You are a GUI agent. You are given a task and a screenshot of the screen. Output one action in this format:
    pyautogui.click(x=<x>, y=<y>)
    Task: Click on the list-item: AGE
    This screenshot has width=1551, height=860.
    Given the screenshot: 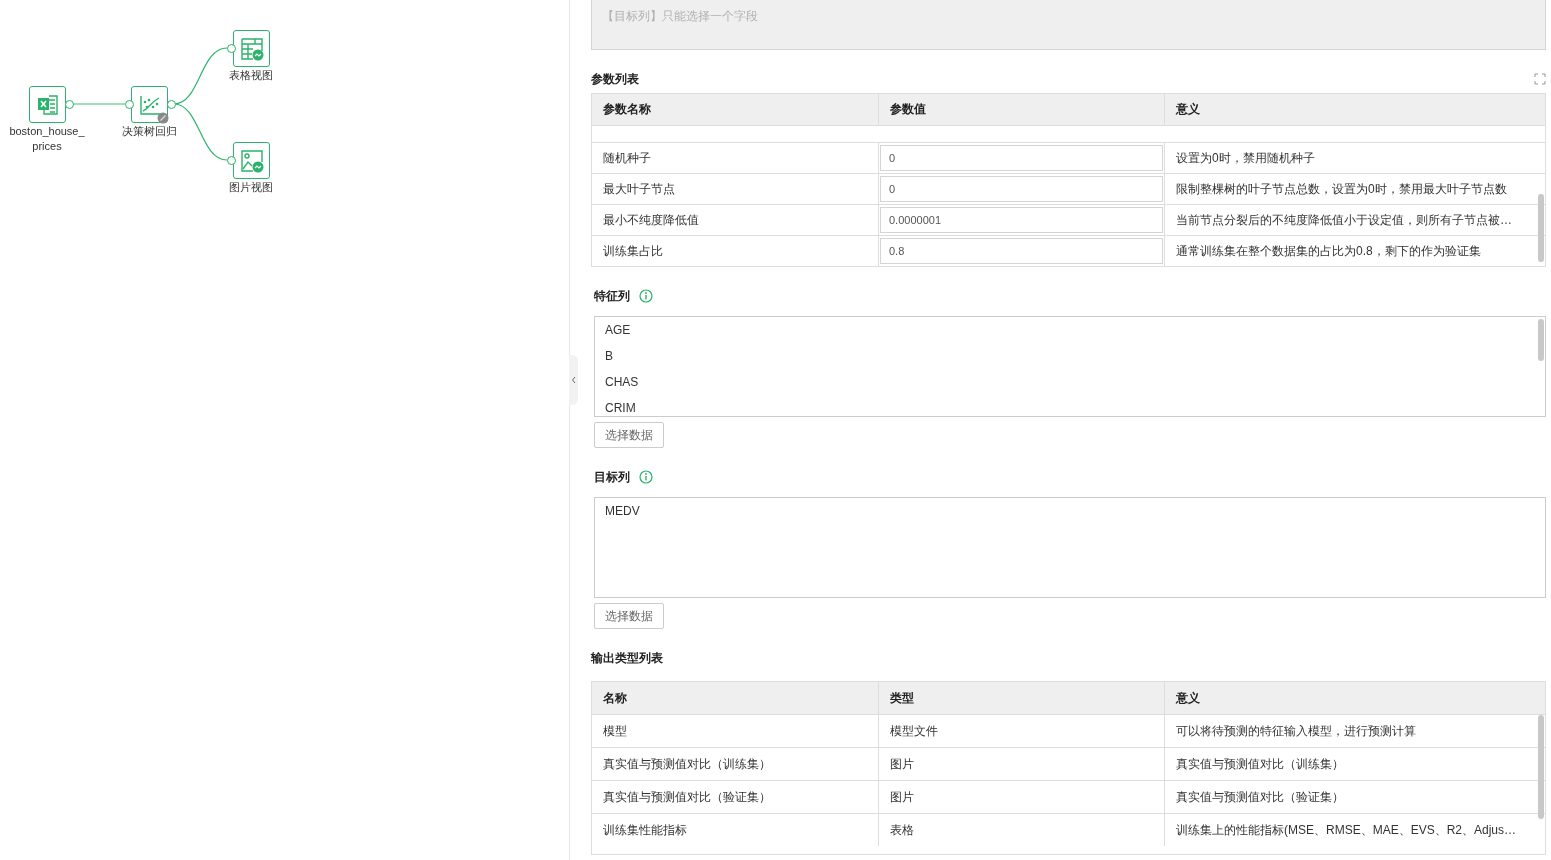 What is the action you would take?
    pyautogui.click(x=618, y=334)
    